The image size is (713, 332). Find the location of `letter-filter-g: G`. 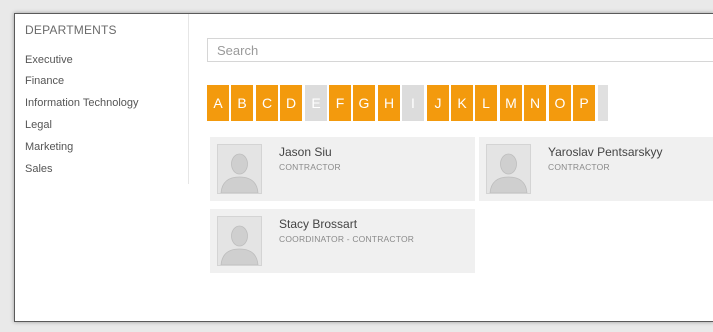

letter-filter-g: G is located at coordinates (364, 103).